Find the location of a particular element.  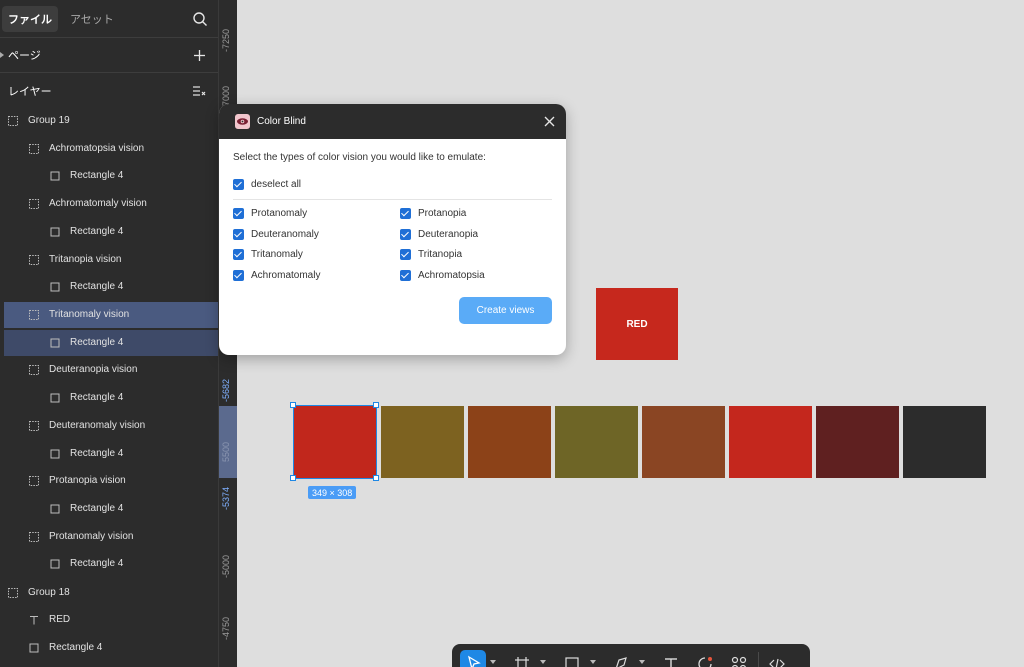

layer-label: Deuteranopia vision is located at coordinates (93, 369).